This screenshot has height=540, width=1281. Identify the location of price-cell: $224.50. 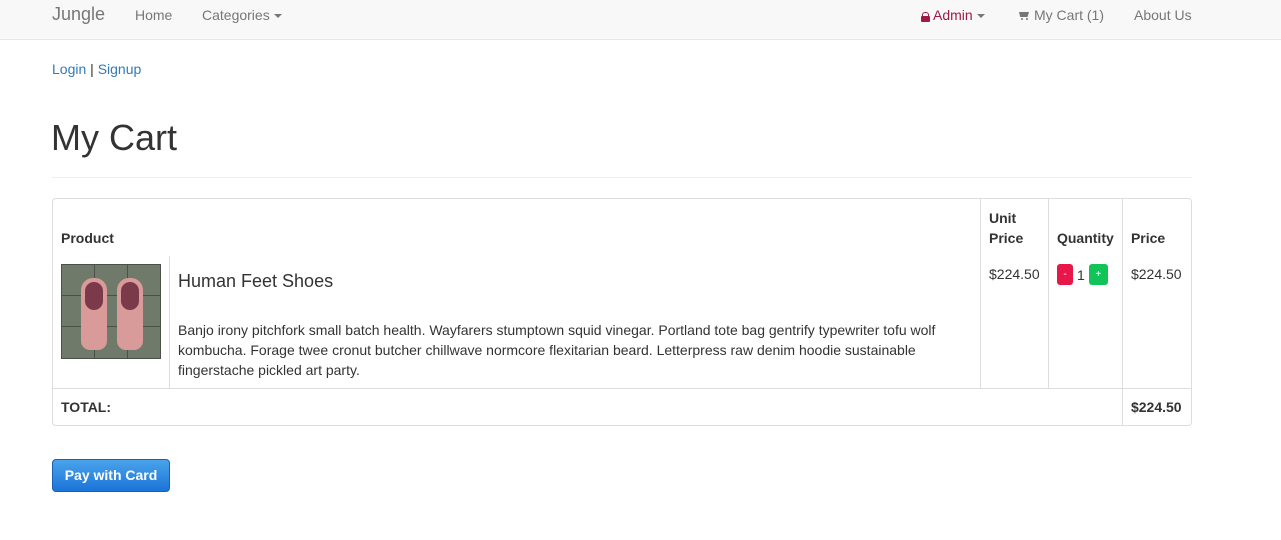
(1156, 322).